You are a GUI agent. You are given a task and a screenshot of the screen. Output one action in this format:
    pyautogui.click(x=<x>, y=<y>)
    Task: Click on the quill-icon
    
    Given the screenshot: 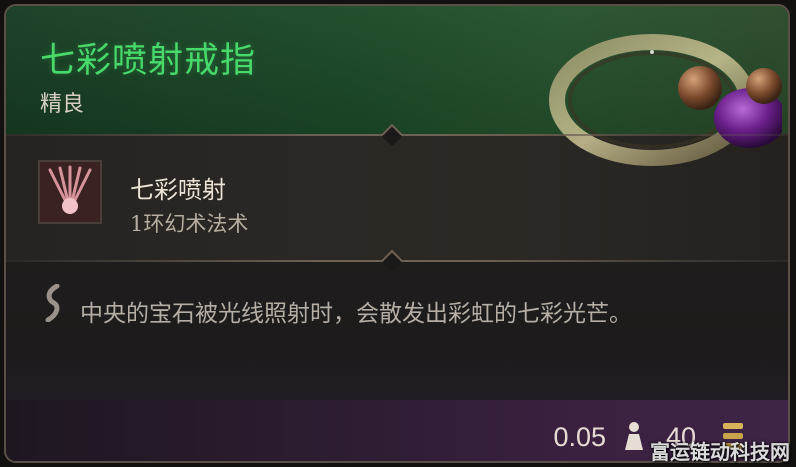 What is the action you would take?
    pyautogui.click(x=52, y=303)
    